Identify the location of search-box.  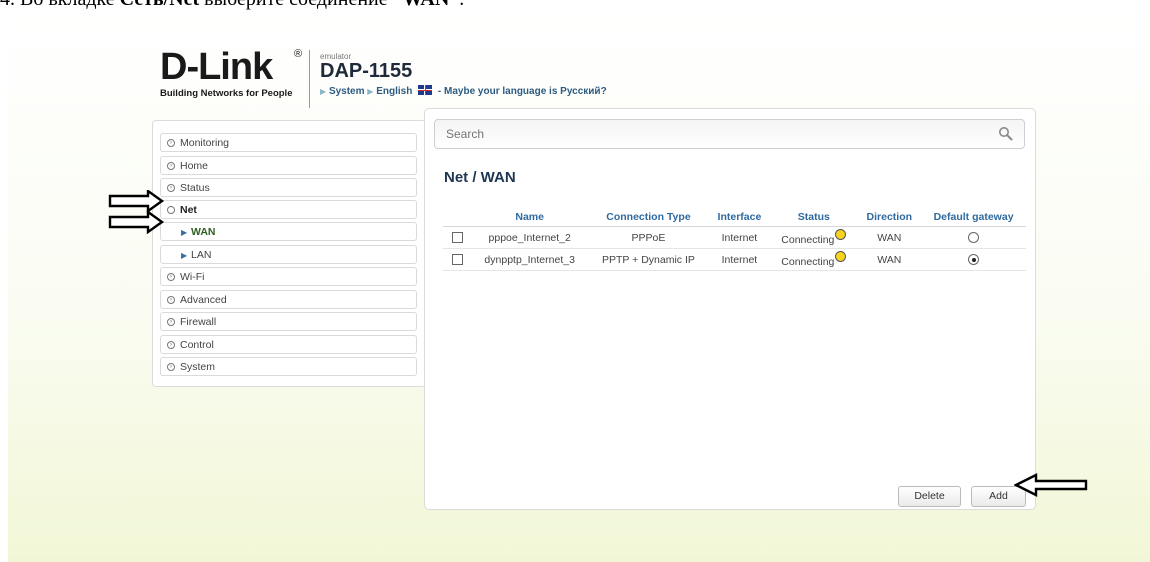
(729, 134).